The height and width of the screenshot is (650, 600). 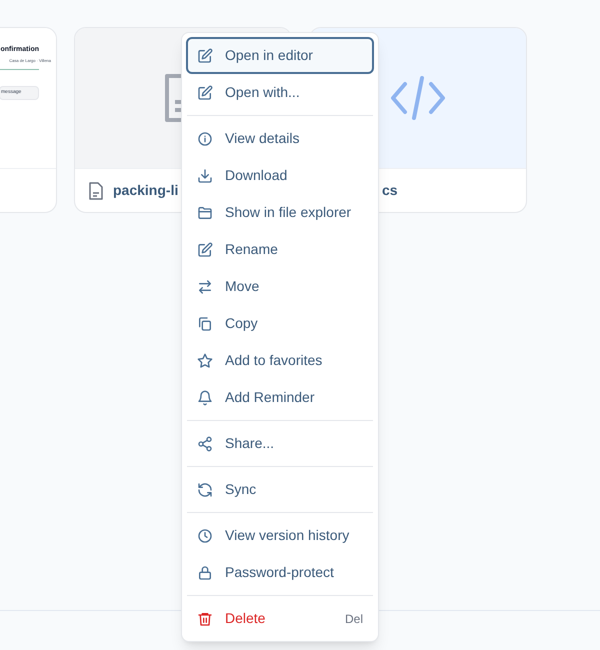 I want to click on file-name: packing-li, so click(x=145, y=190).